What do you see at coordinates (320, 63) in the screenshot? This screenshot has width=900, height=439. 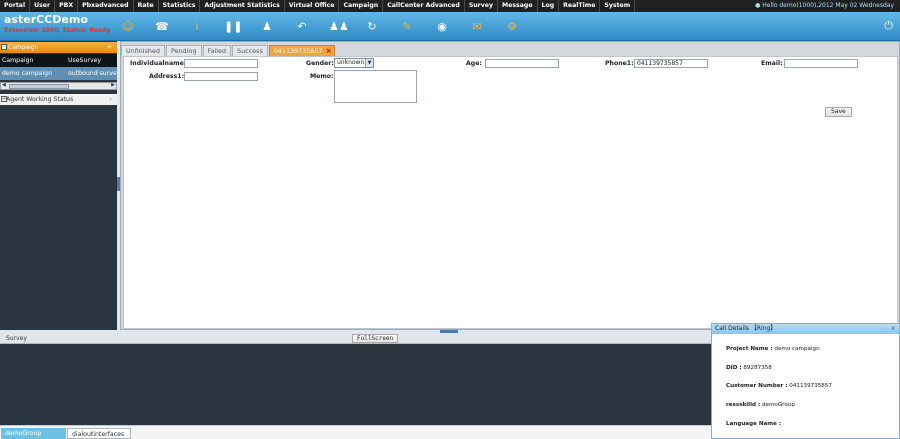 I see `gender-label: Gender:` at bounding box center [320, 63].